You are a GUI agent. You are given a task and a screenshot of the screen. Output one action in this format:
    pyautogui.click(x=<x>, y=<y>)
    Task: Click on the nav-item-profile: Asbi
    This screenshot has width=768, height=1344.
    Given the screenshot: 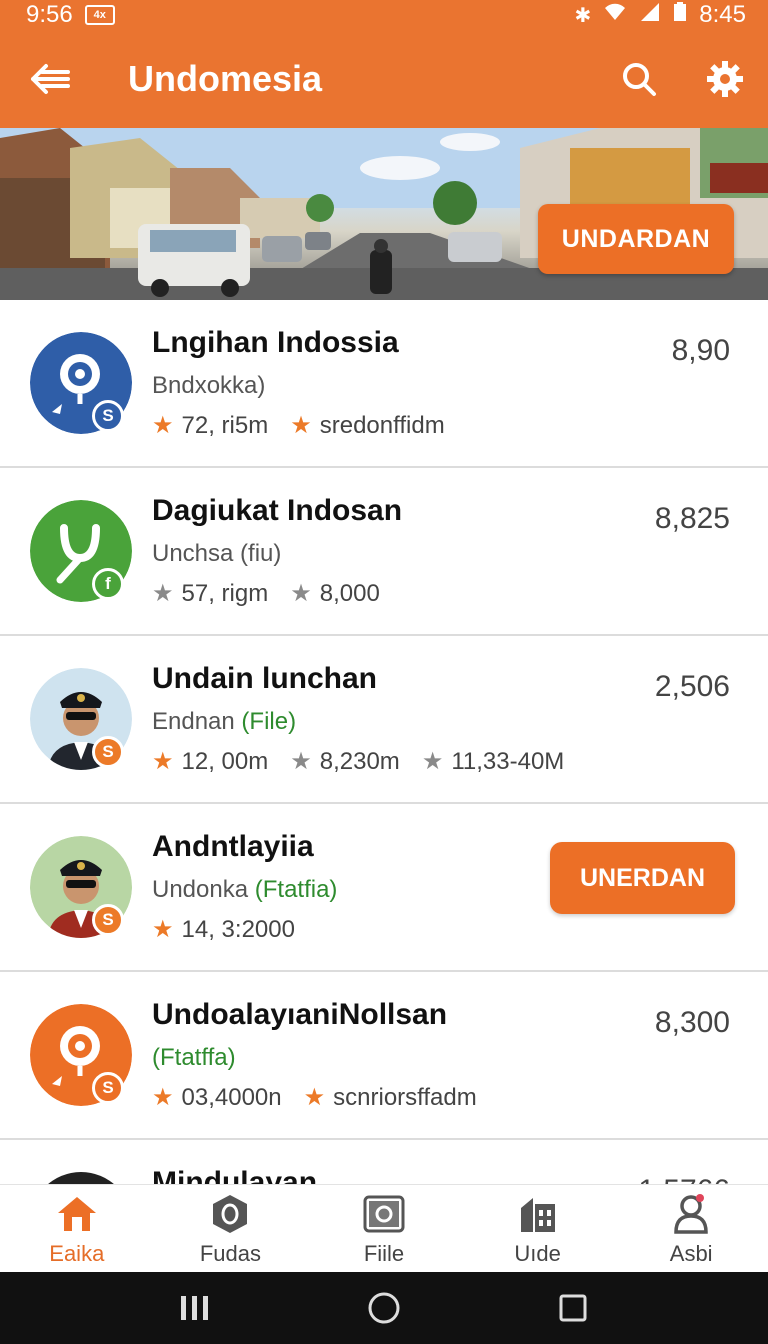 What is the action you would take?
    pyautogui.click(x=691, y=1228)
    